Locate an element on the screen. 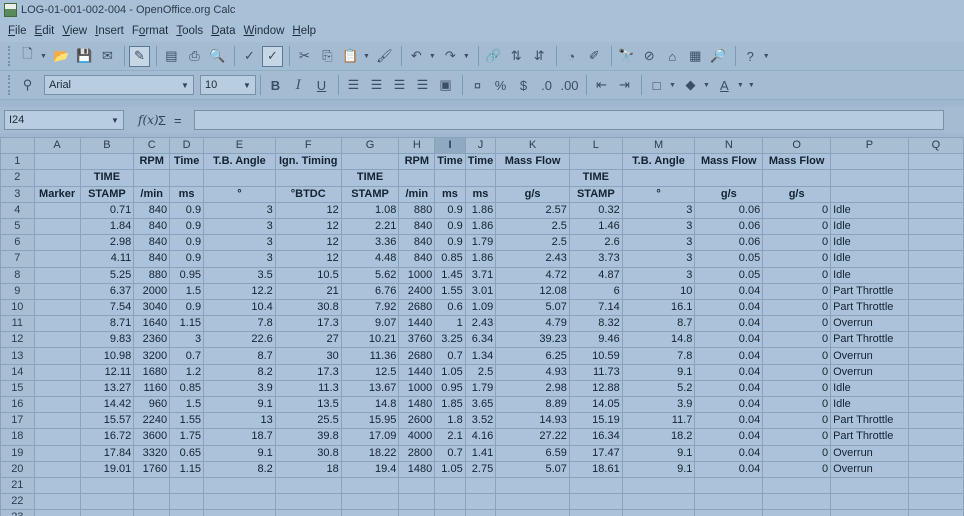 The height and width of the screenshot is (516, 964). cell-c10: 3040 is located at coordinates (152, 307).